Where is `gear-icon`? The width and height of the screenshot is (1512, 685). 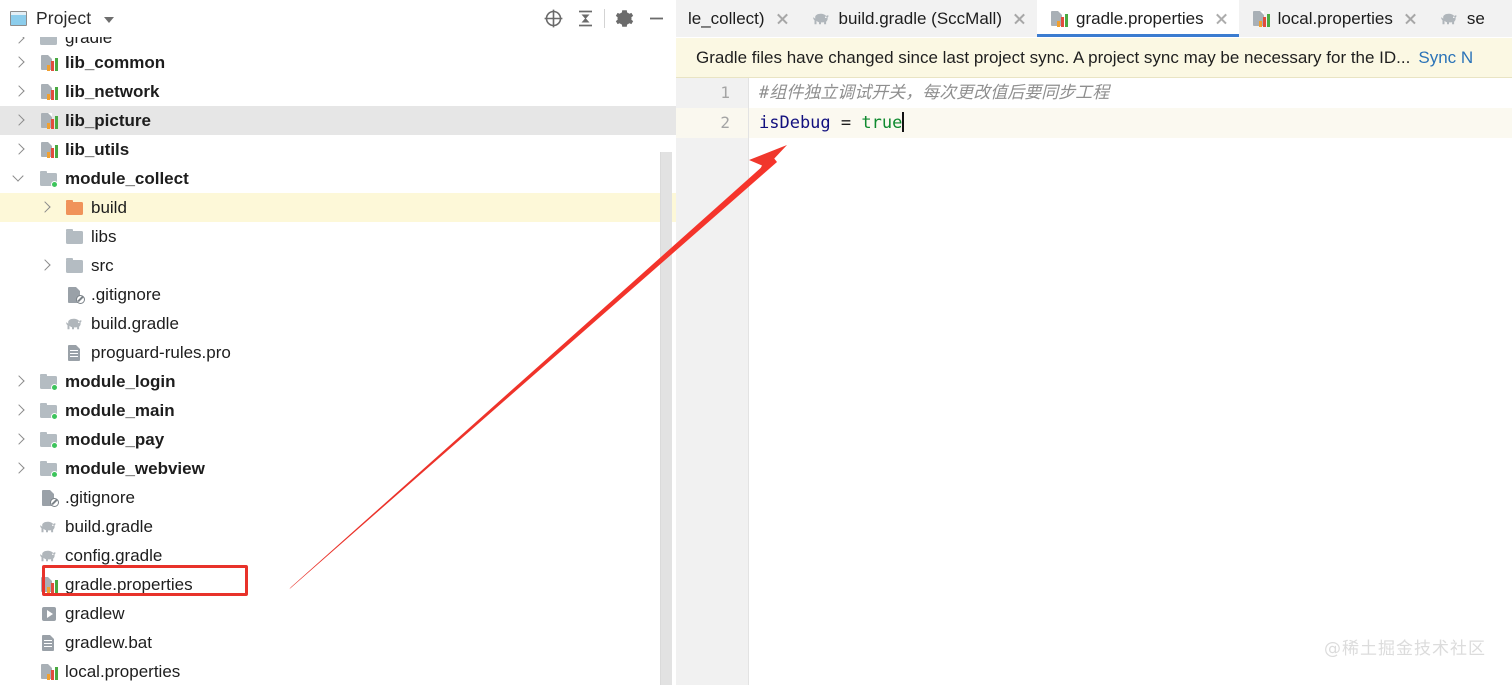 gear-icon is located at coordinates (624, 19).